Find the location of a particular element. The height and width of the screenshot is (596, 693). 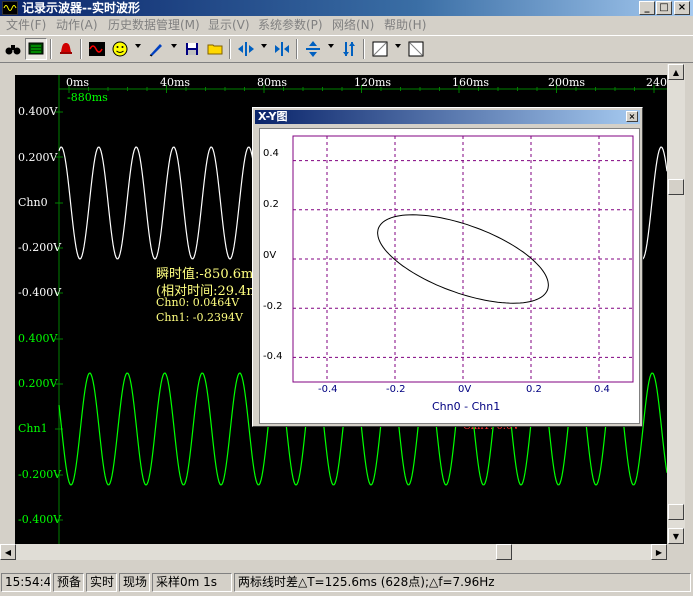

xy-dialog-titlebar: X-Y图 × is located at coordinates (447, 117).